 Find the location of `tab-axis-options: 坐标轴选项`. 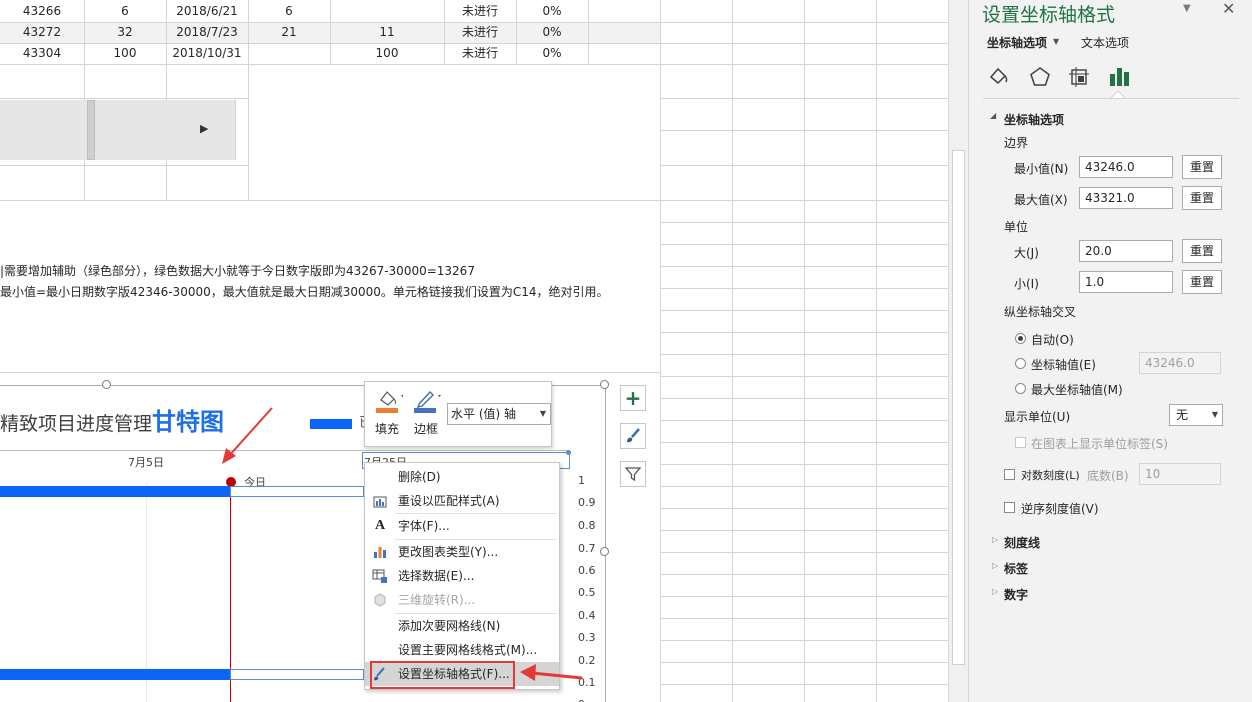

tab-axis-options: 坐标轴选项 is located at coordinates (1017, 42).